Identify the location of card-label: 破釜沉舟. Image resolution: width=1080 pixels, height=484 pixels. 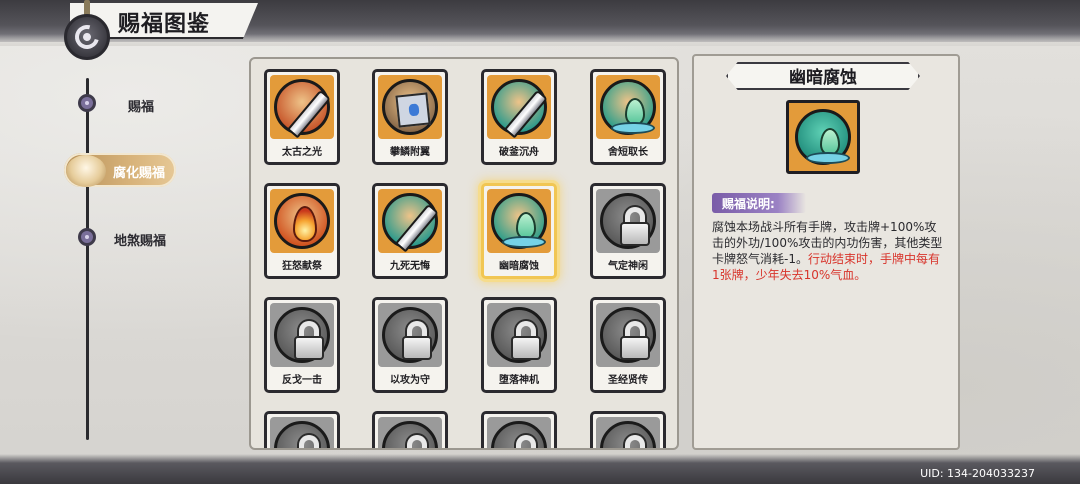
(519, 152).